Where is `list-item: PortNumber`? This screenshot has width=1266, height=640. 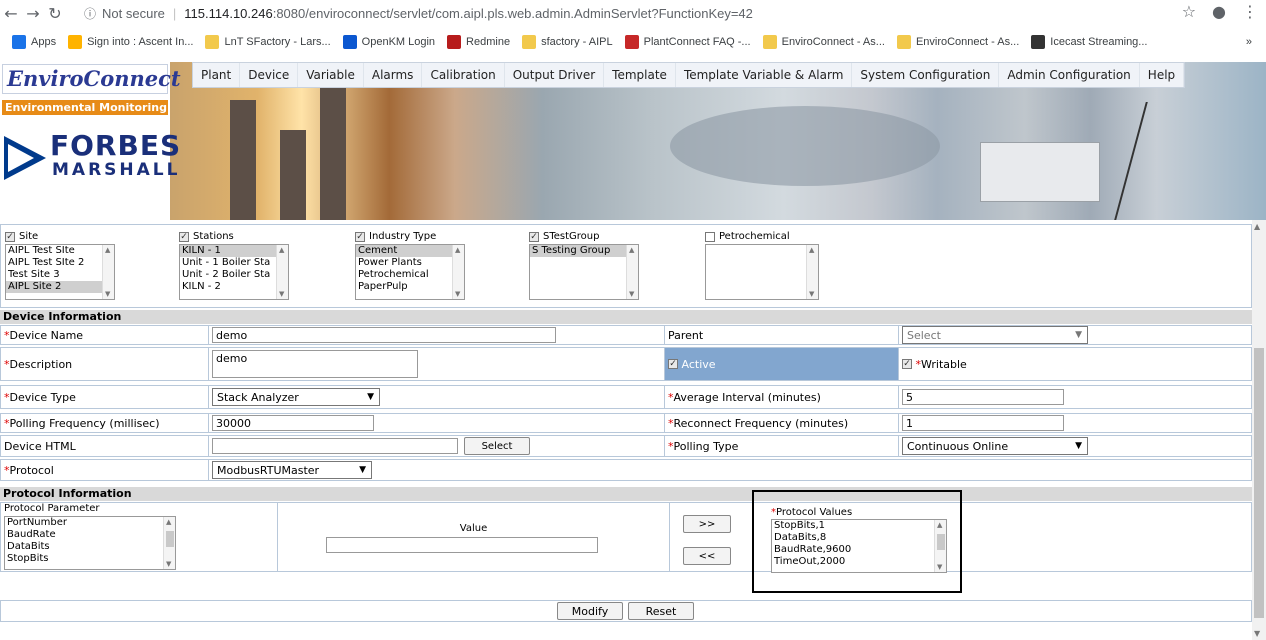
list-item: PortNumber is located at coordinates (90, 523).